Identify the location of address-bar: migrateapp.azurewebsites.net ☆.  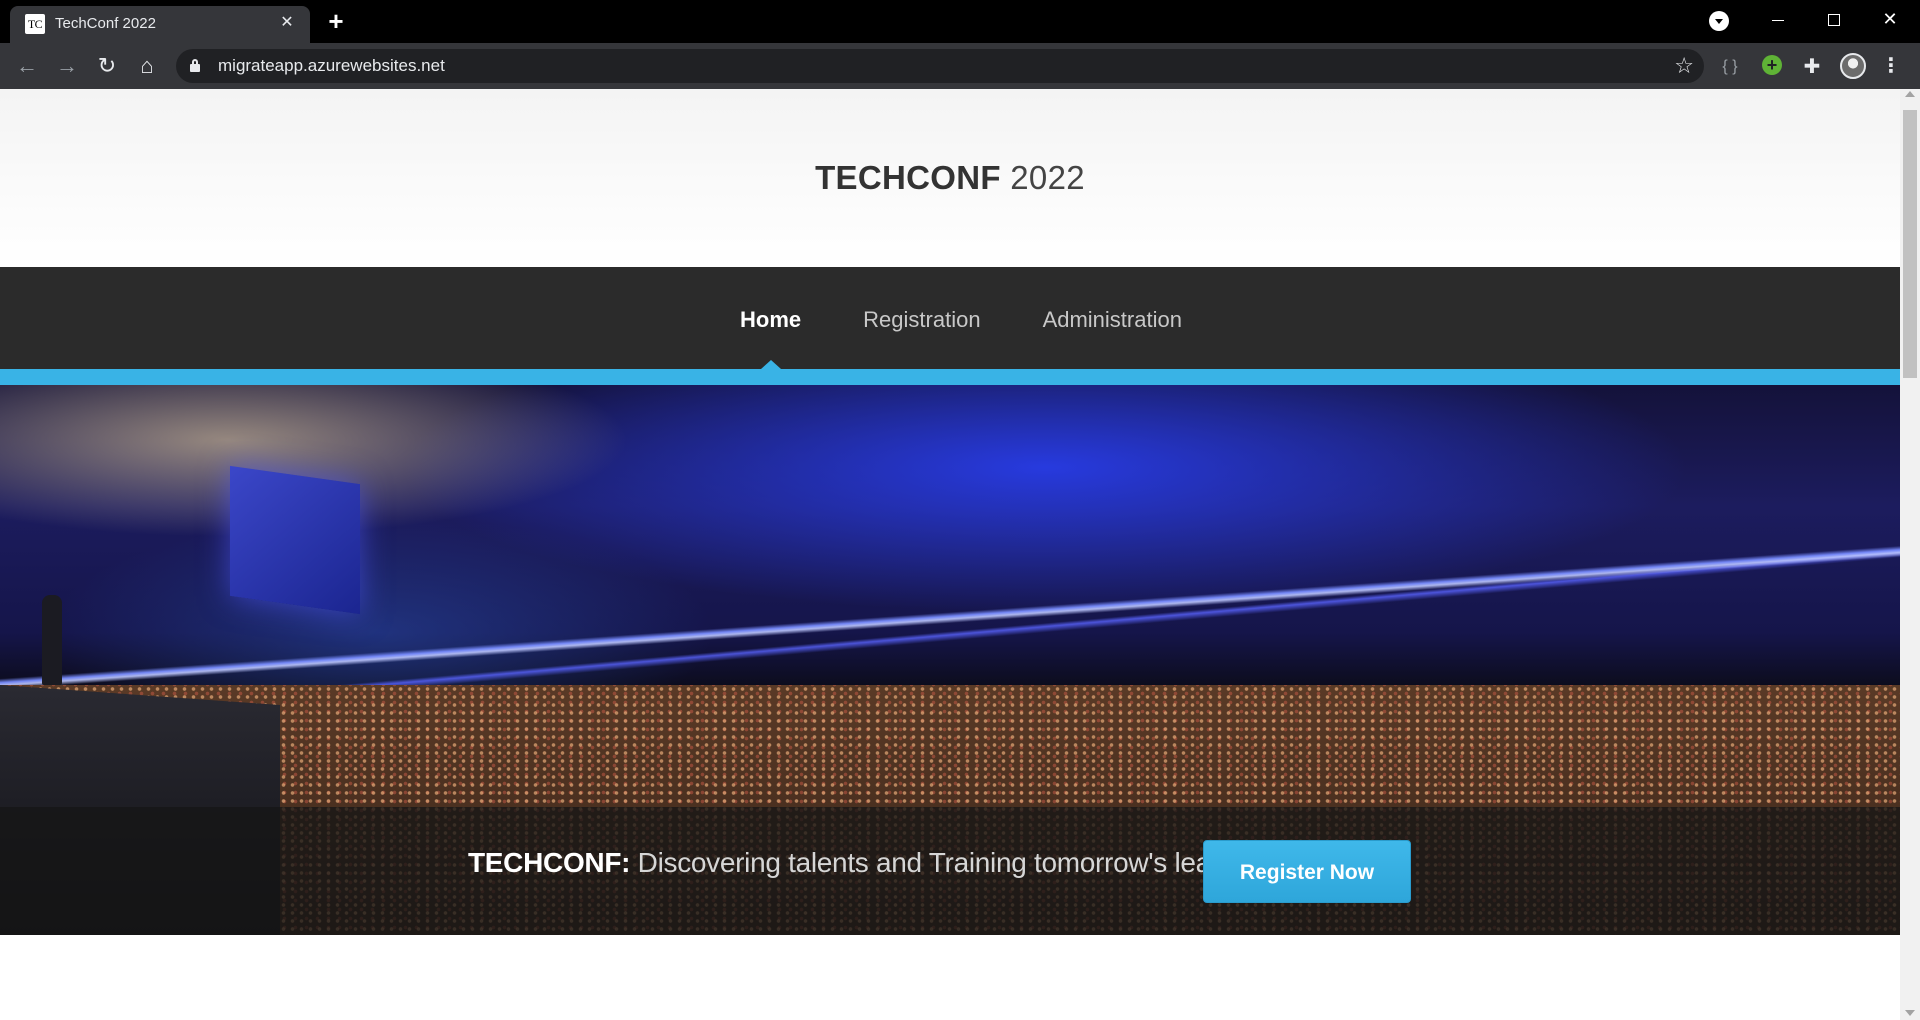
(940, 66).